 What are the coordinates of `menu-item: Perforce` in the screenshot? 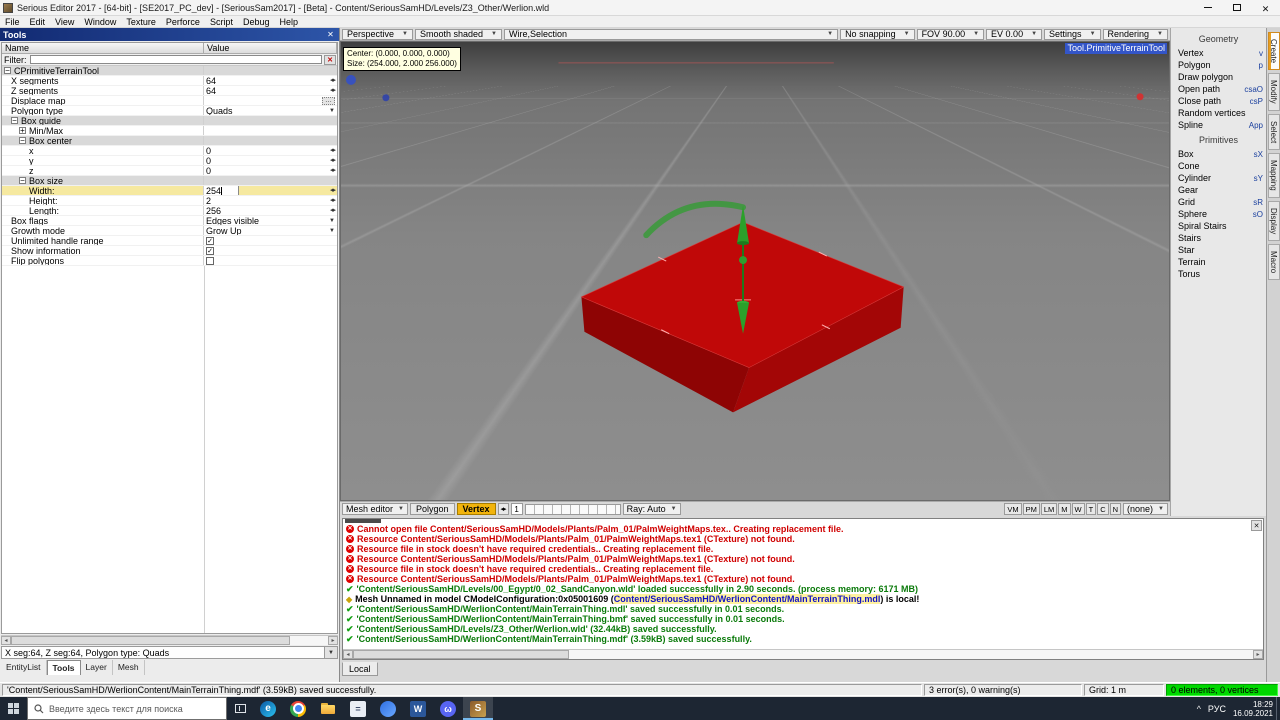 It's located at (183, 22).